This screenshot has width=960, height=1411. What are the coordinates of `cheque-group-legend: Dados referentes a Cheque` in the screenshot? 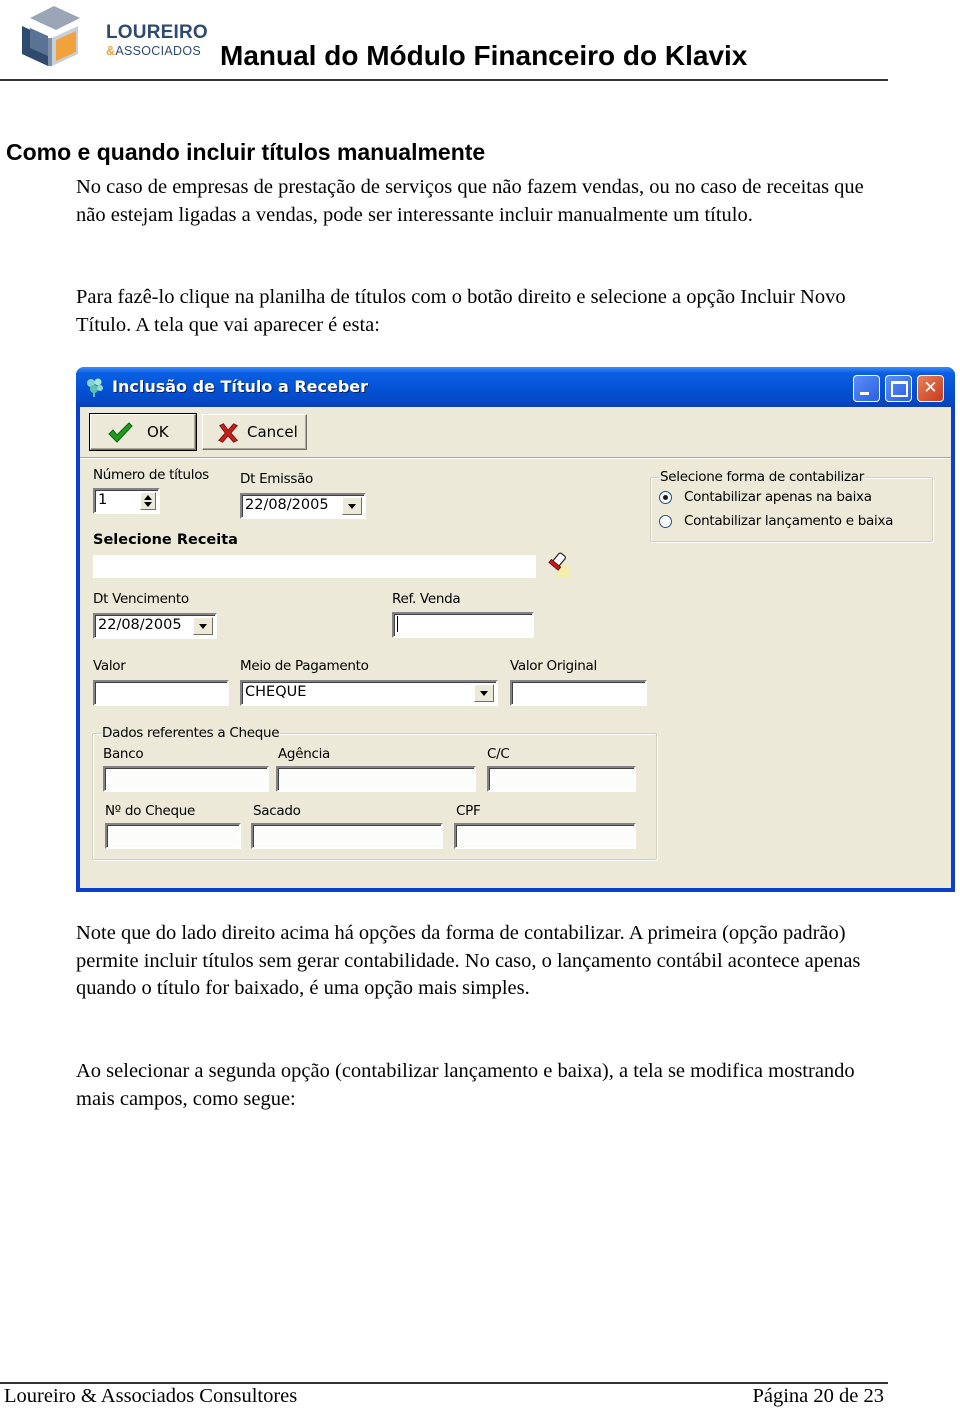 It's located at (191, 733).